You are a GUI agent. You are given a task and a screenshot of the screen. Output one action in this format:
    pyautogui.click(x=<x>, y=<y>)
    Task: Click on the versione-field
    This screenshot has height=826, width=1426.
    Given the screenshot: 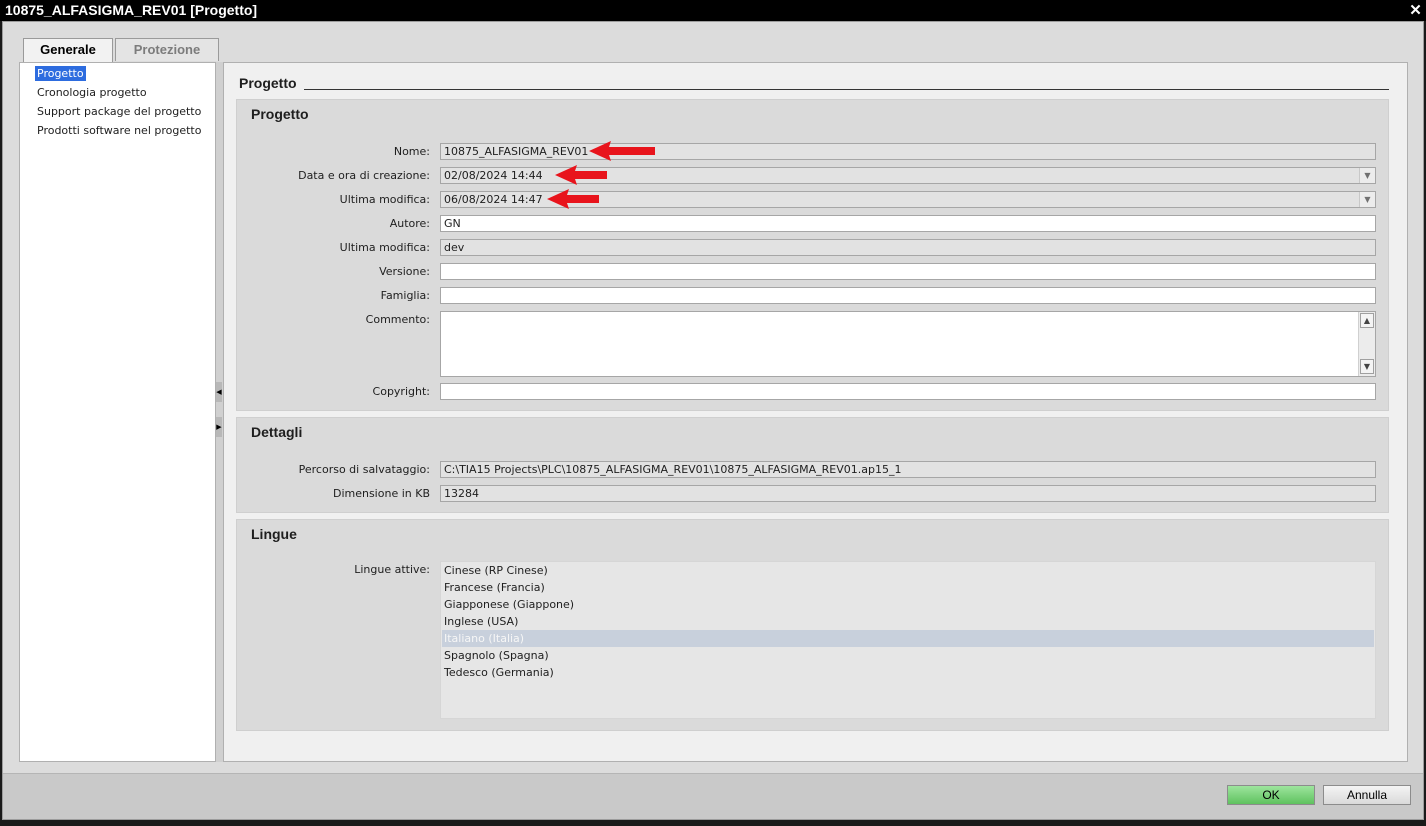 What is the action you would take?
    pyautogui.click(x=908, y=271)
    